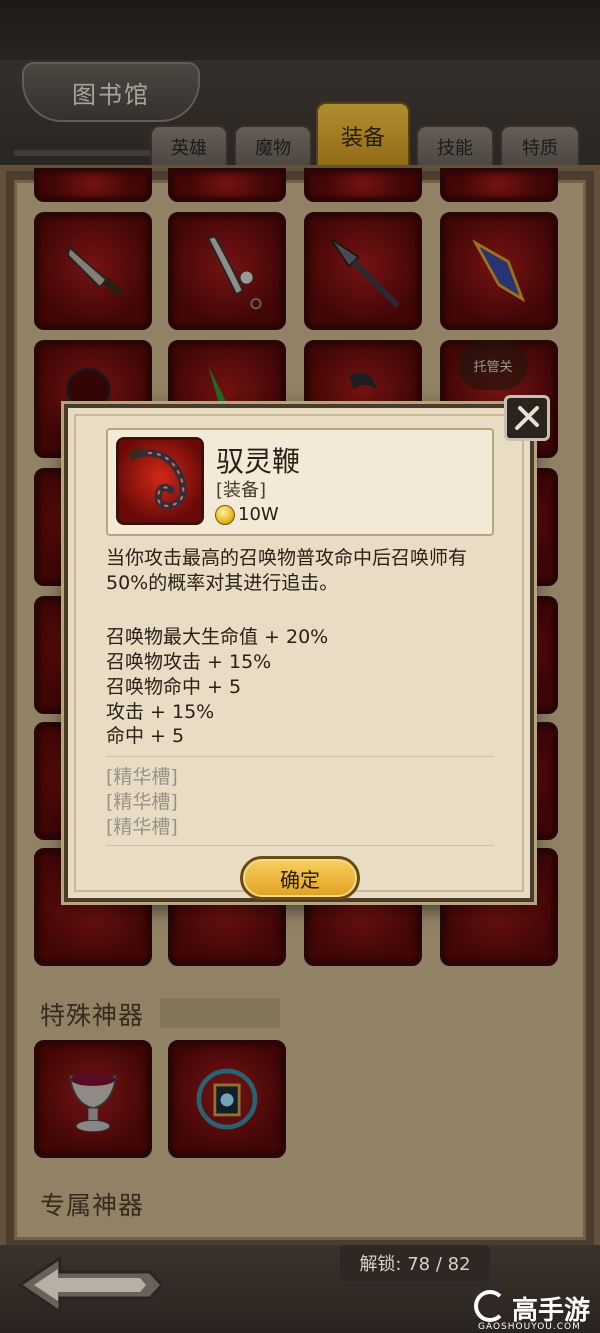  I want to click on item-stat: 命中 + 5, so click(145, 736).